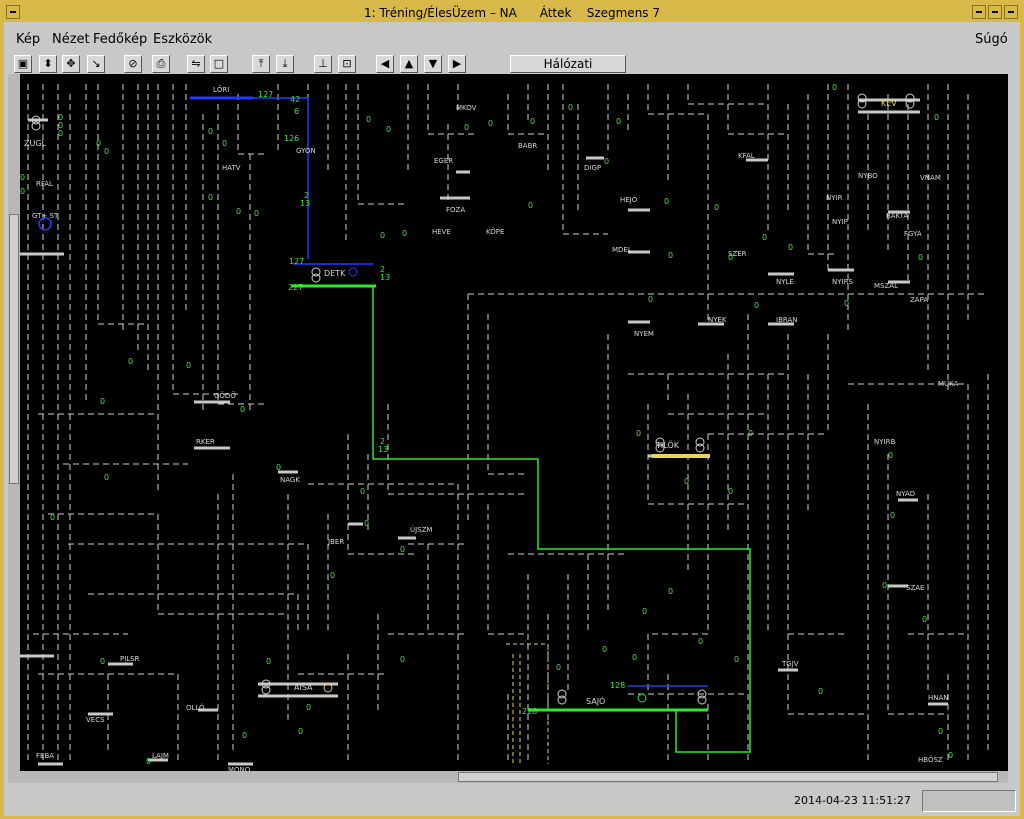  Describe the element at coordinates (852, 800) in the screenshot. I see `status-timestamp: 2014-04-23 11:51:27` at that location.